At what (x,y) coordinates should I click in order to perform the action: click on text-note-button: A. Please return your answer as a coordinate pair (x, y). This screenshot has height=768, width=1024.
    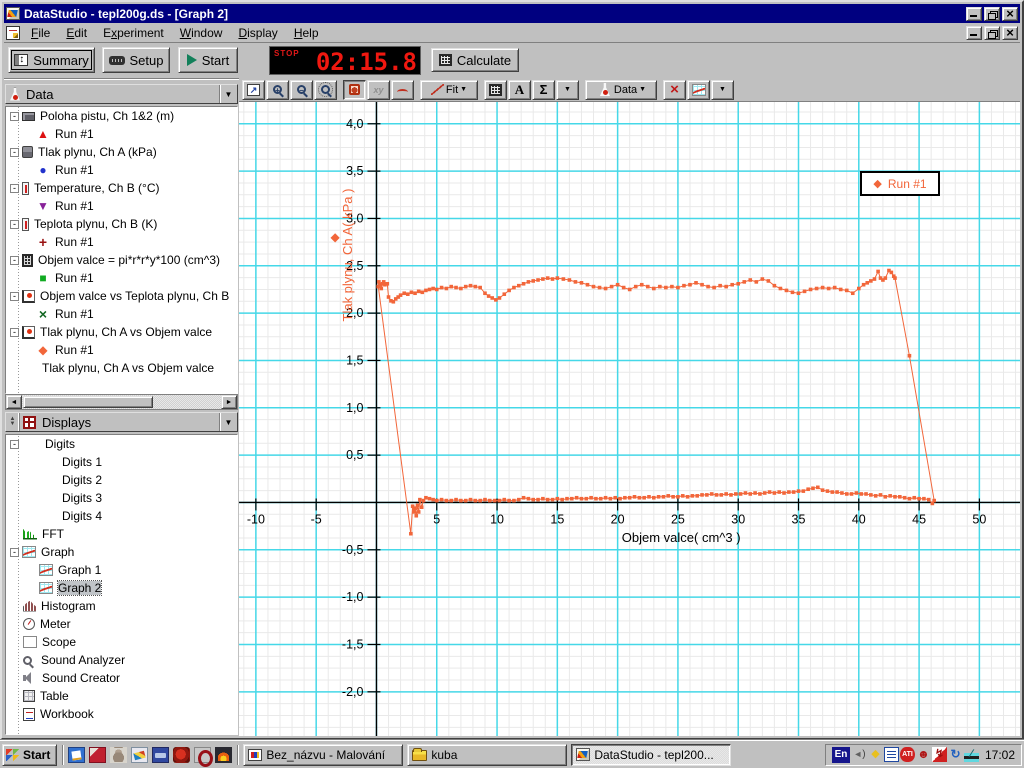
    Looking at the image, I should click on (519, 89).